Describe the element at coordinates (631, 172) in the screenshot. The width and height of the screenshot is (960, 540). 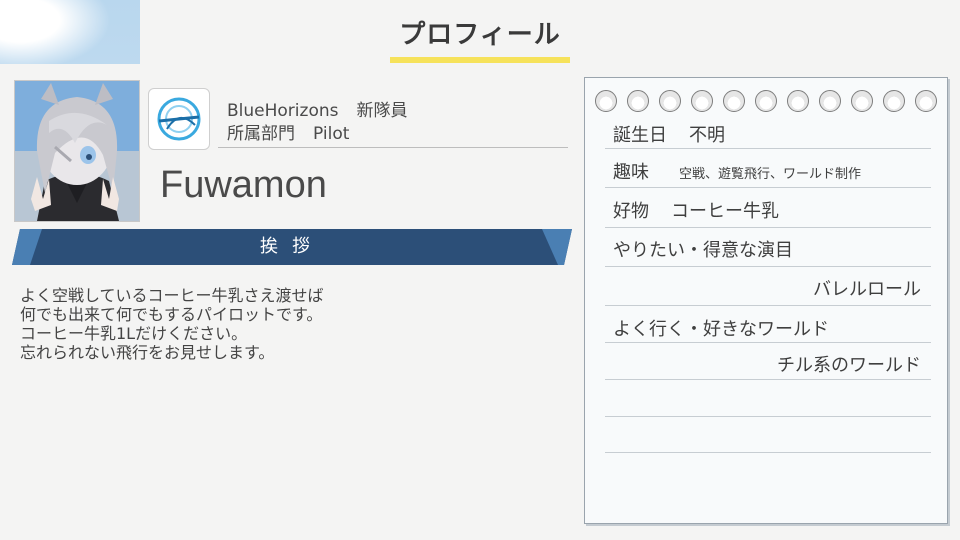
I see `hobby-label: 趣味` at that location.